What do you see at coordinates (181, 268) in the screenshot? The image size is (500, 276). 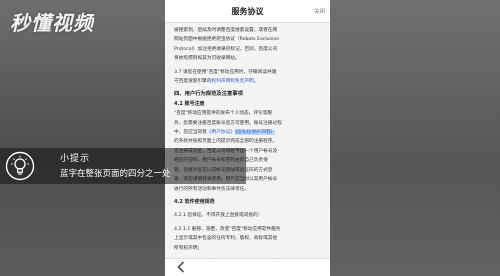 I see `chevron-left-icon` at bounding box center [181, 268].